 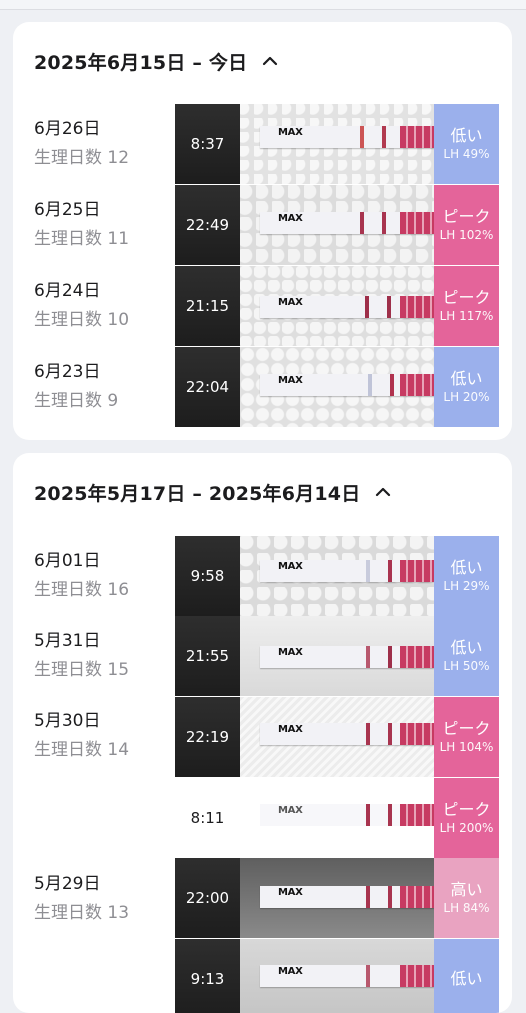 What do you see at coordinates (207, 387) in the screenshot?
I see `test-time: 22:04` at bounding box center [207, 387].